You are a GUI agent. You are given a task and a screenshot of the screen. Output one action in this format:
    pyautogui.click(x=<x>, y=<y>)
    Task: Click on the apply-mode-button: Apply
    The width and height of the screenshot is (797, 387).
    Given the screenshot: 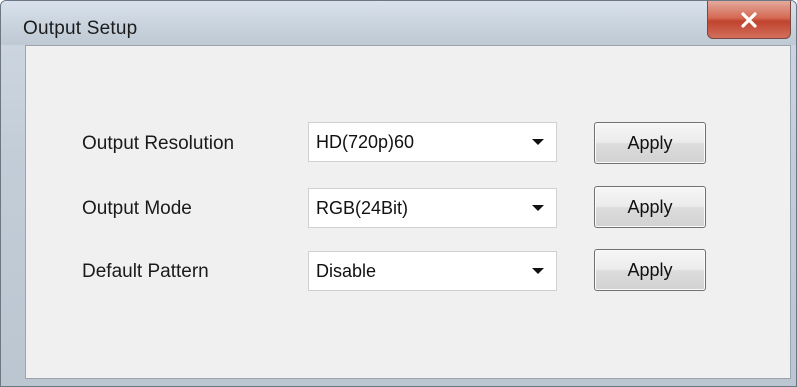 What is the action you would take?
    pyautogui.click(x=650, y=207)
    